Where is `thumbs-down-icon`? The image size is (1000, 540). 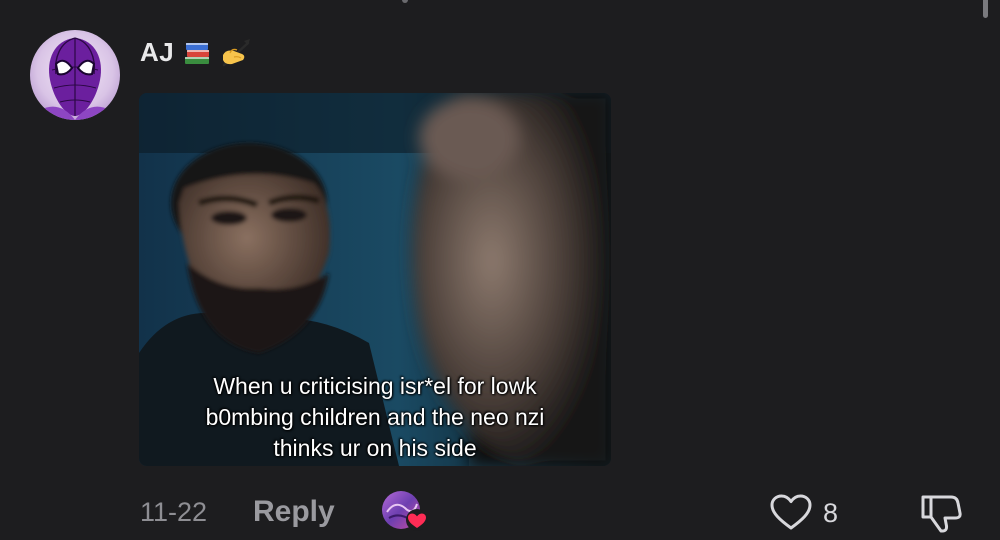
thumbs-down-icon is located at coordinates (941, 514).